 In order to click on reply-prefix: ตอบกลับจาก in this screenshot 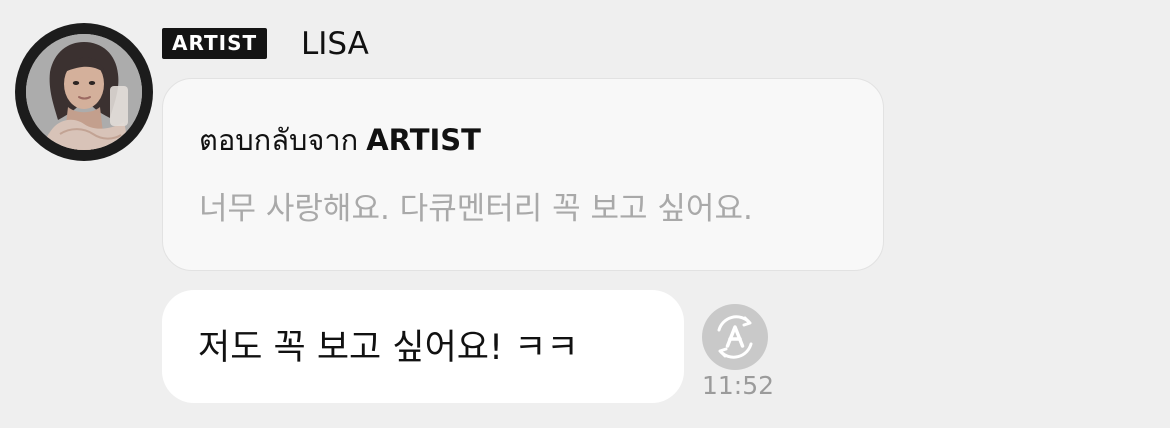, I will do `click(279, 140)`.